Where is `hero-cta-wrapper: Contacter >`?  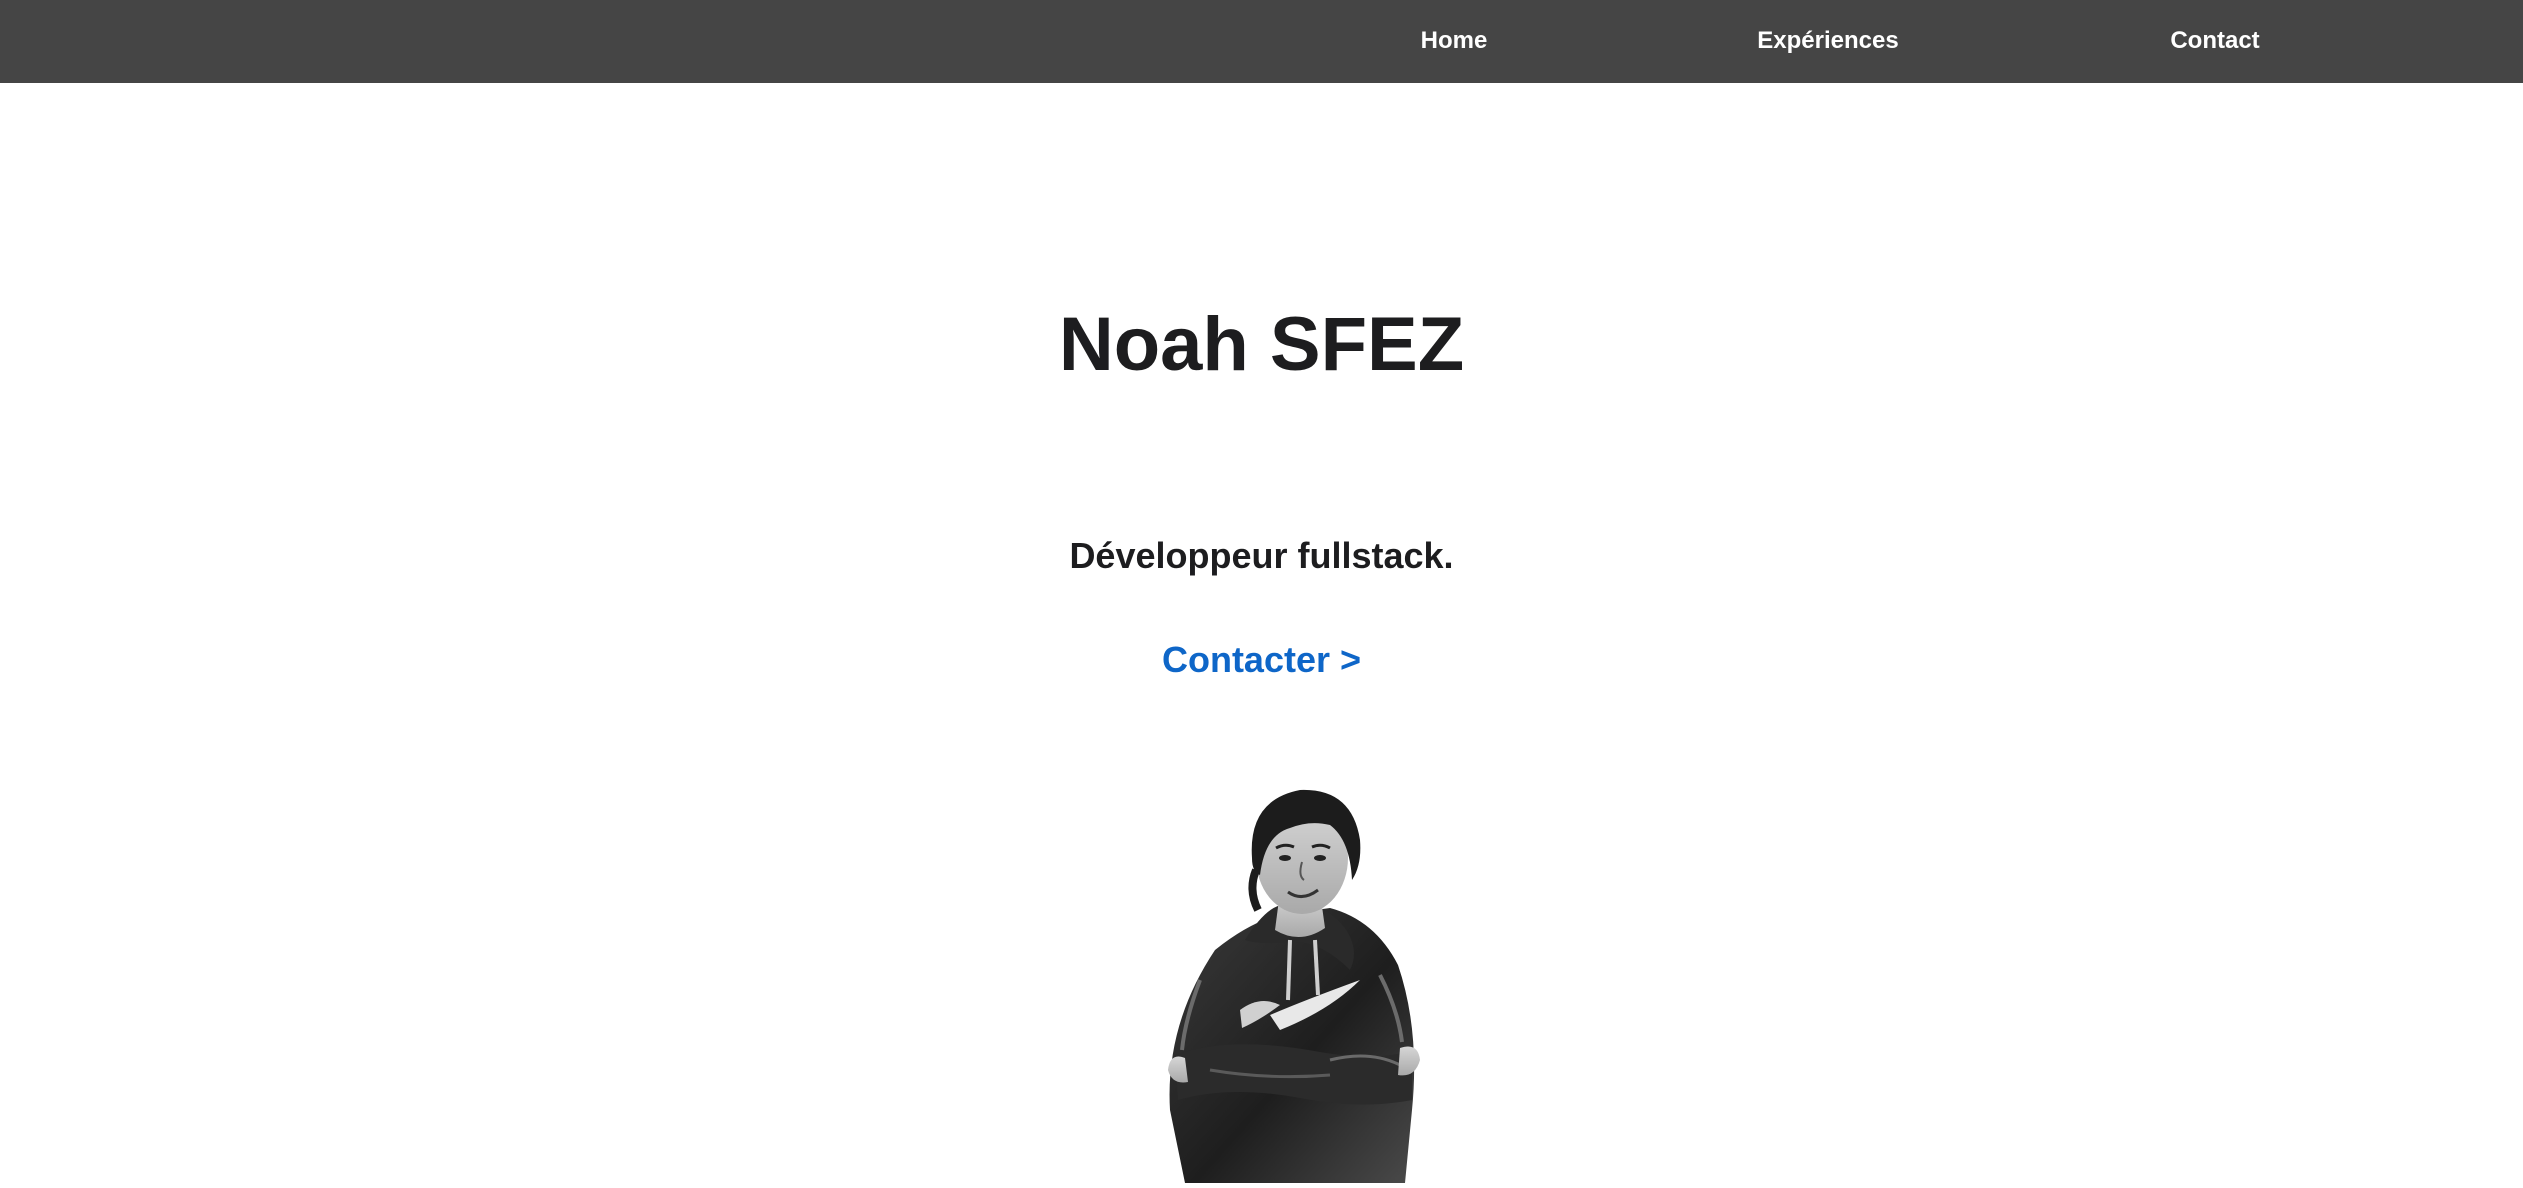 hero-cta-wrapper: Contacter > is located at coordinates (1261, 660).